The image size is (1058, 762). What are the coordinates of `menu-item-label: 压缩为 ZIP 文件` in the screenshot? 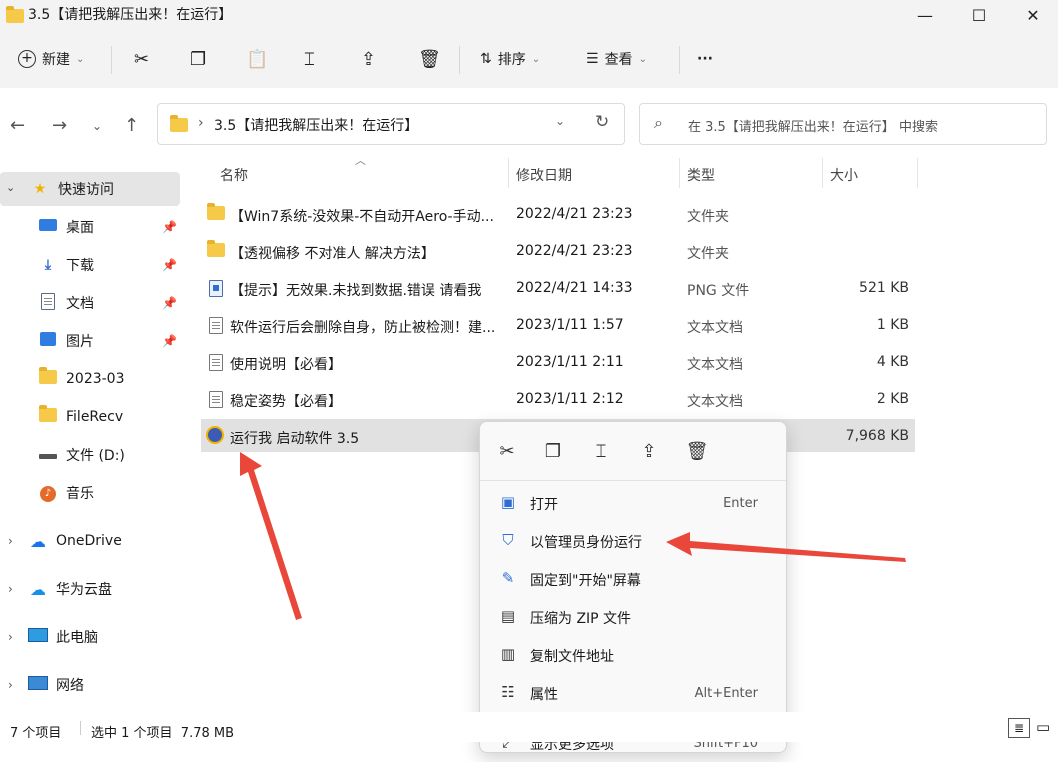 It's located at (581, 619).